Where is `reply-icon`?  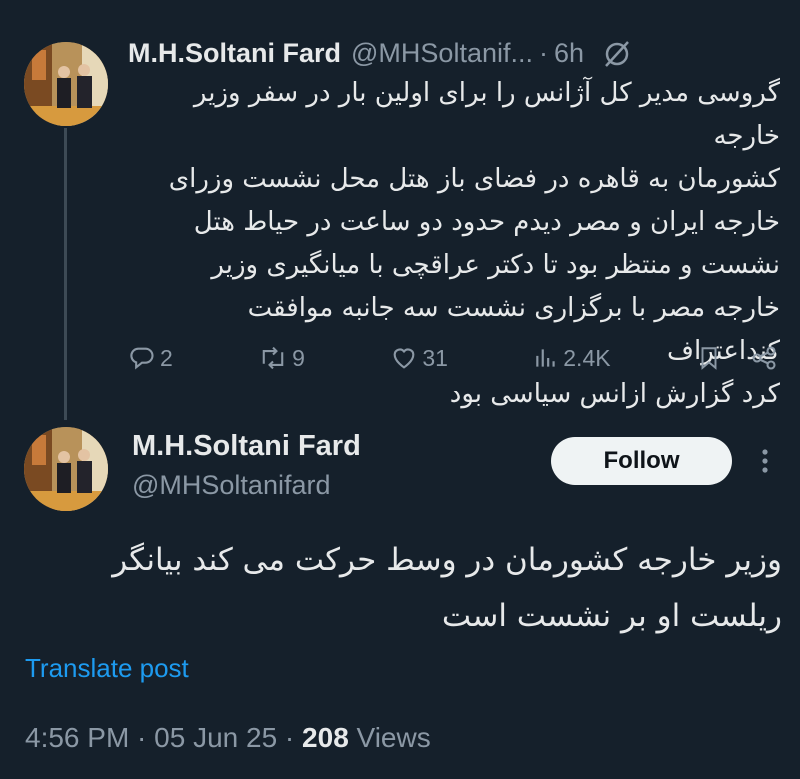
reply-icon is located at coordinates (142, 358).